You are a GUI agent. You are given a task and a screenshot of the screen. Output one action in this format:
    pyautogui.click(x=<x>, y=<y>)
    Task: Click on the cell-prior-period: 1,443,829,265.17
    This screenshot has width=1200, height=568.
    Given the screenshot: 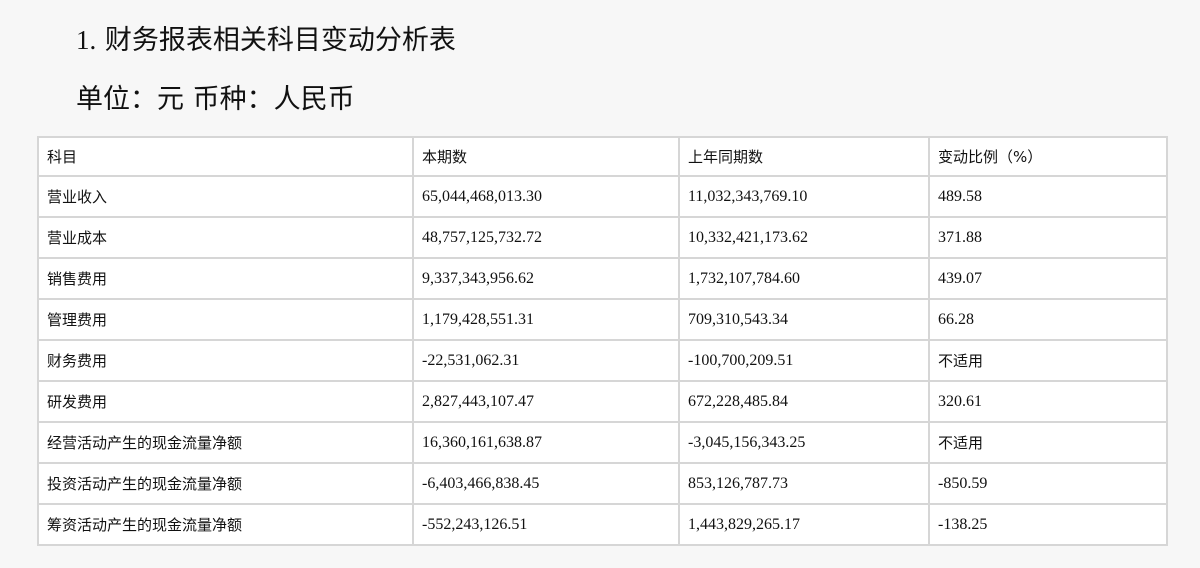 What is the action you would take?
    pyautogui.click(x=805, y=525)
    